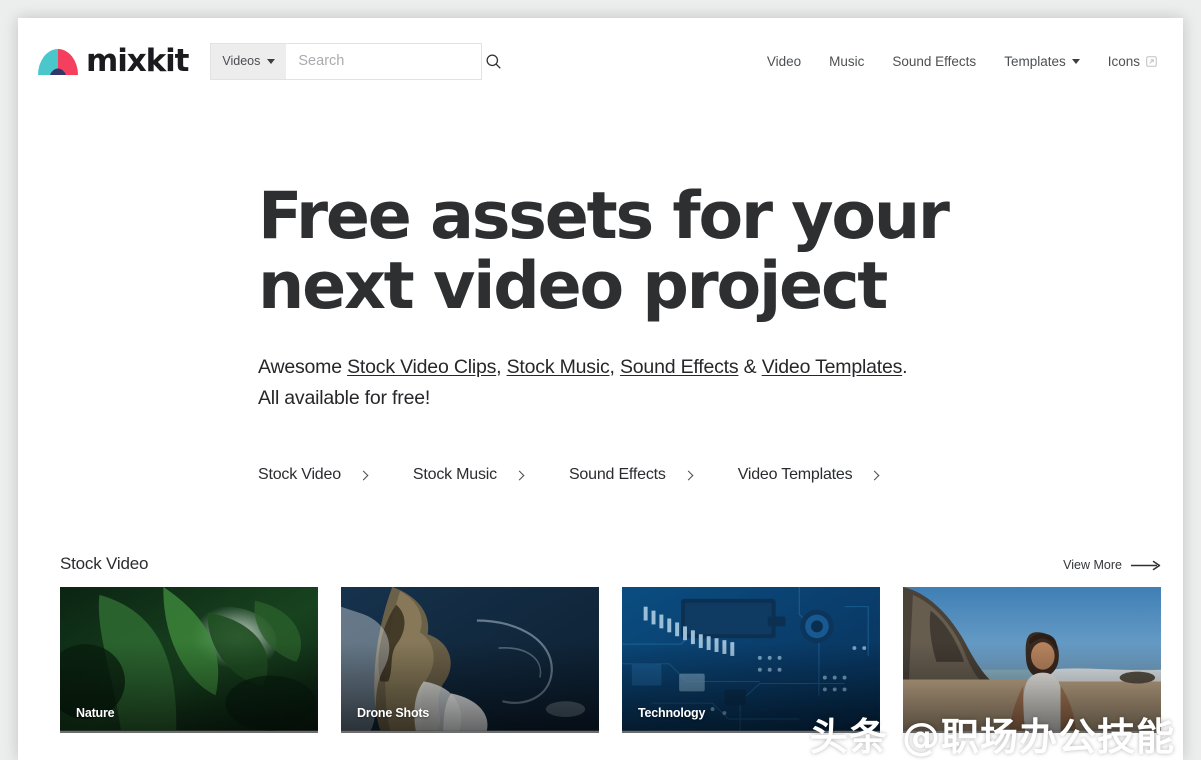 The image size is (1201, 760). Describe the element at coordinates (679, 367) in the screenshot. I see `hero-sub-link-sound-effects: Sound Effects` at that location.